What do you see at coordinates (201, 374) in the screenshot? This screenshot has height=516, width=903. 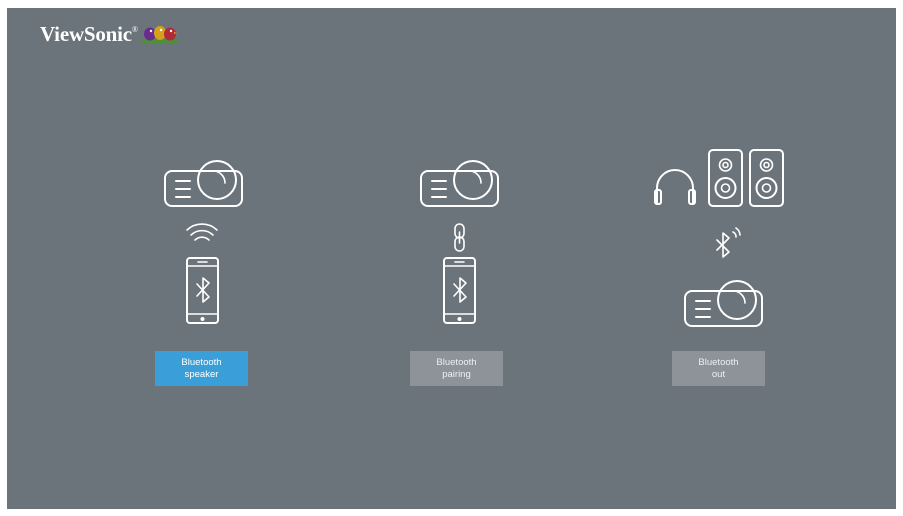 I see `button-label-line2: speaker` at bounding box center [201, 374].